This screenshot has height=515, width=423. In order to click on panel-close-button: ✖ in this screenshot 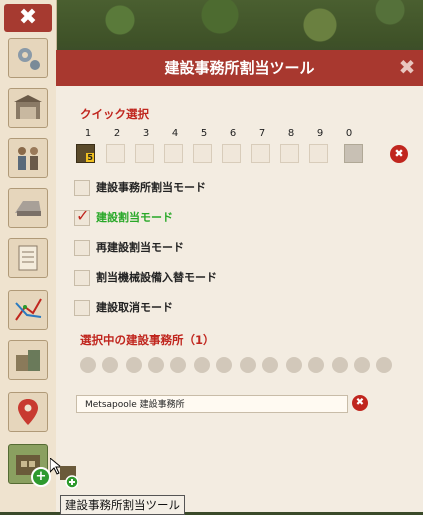, I will do `click(407, 67)`.